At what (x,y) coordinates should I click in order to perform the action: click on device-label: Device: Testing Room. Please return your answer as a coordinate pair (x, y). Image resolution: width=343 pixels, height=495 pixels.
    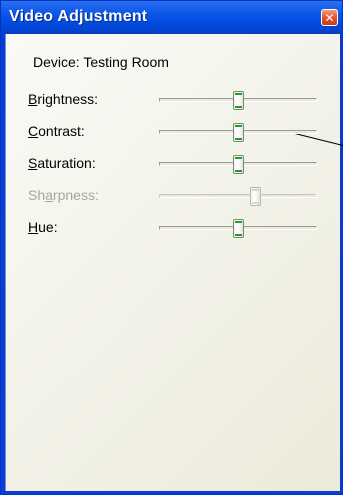
    Looking at the image, I should click on (101, 62).